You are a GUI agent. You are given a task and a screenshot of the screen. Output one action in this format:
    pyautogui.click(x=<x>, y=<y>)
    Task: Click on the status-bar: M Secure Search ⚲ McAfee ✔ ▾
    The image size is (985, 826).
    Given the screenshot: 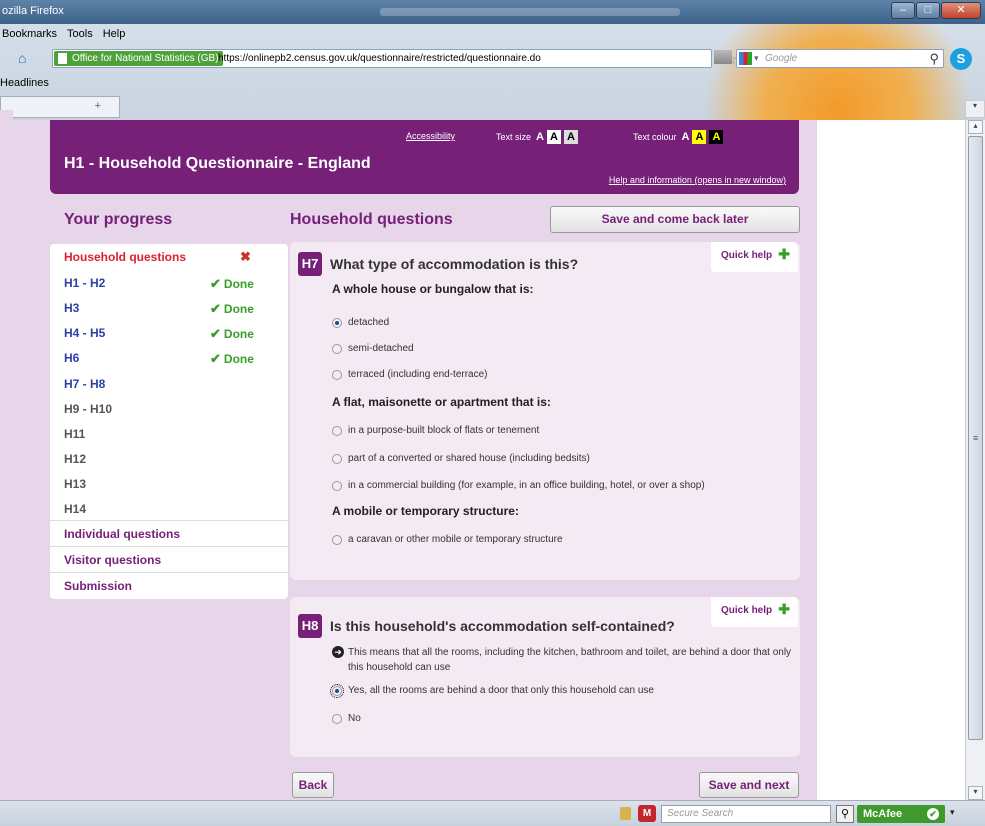 What is the action you would take?
    pyautogui.click(x=492, y=813)
    